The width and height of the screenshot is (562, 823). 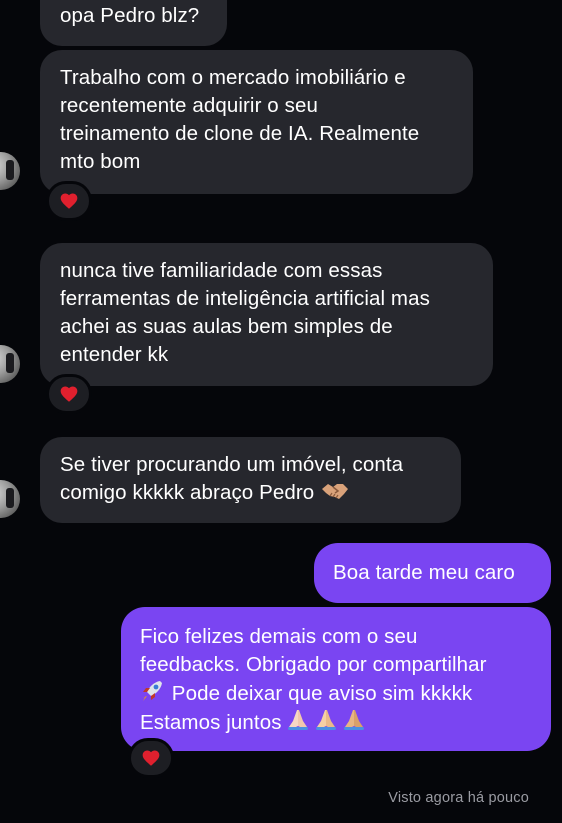 What do you see at coordinates (279, 636) in the screenshot?
I see `message-text: Fico felizes demais com o seu` at bounding box center [279, 636].